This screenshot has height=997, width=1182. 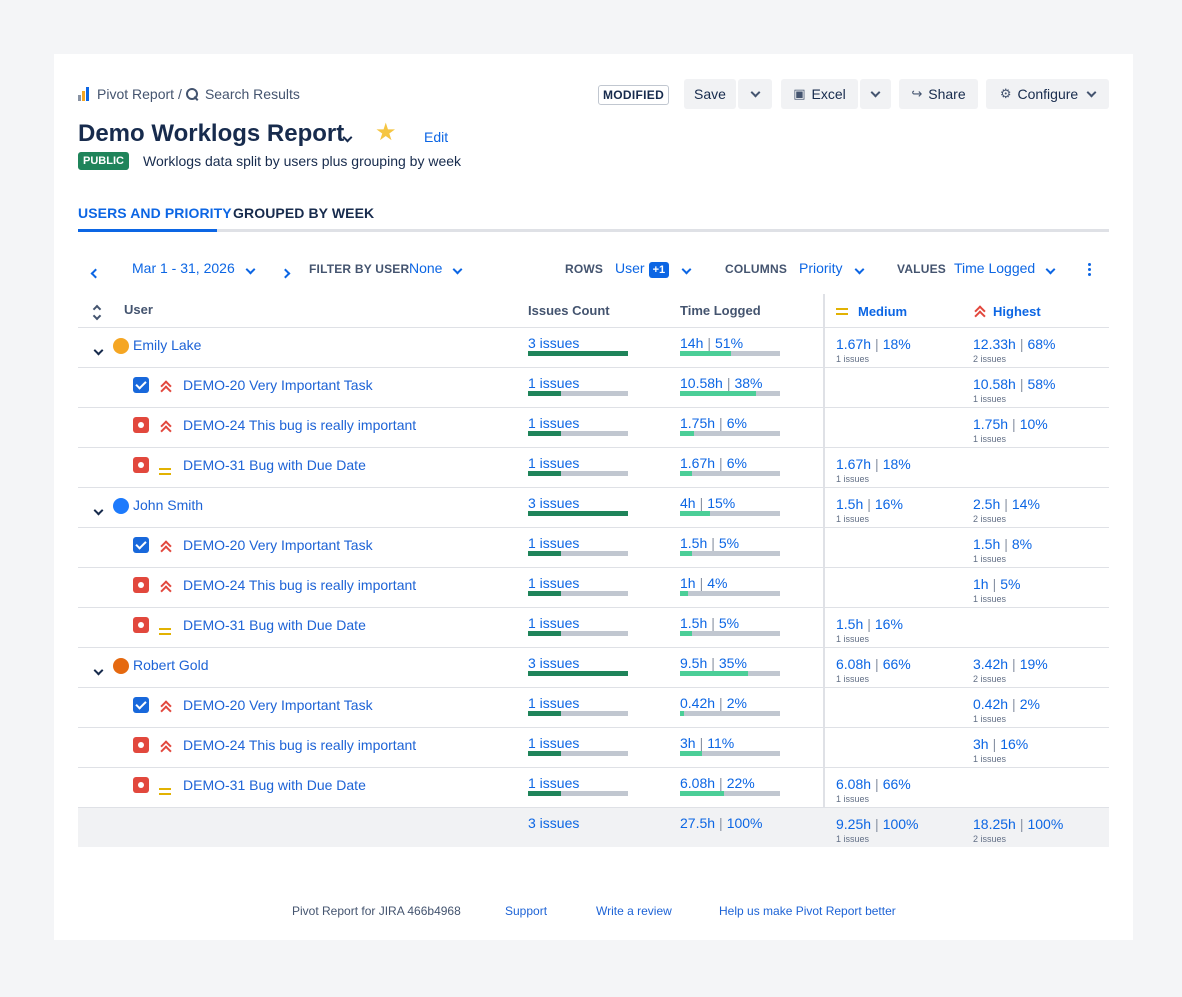 I want to click on highest-value: 1.5h | 8%, so click(x=1002, y=544).